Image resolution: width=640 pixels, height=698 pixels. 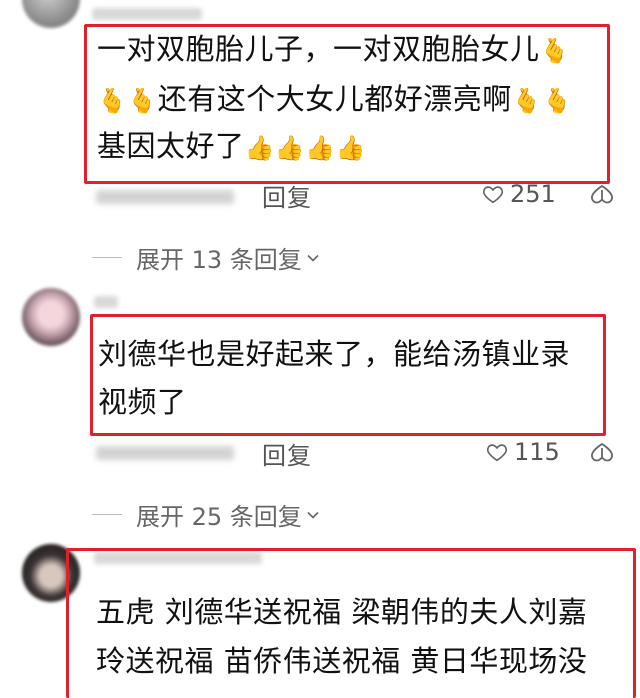 I want to click on comment-text-line: 🫰🫰还有这个大女儿都好漂亮啊🫰🫰, so click(x=335, y=99).